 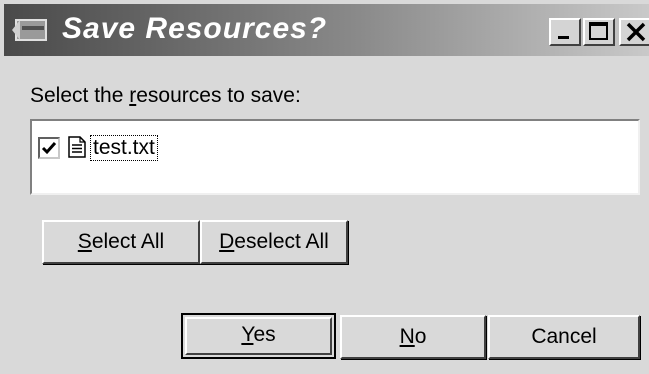 I want to click on close-button, so click(x=634, y=32).